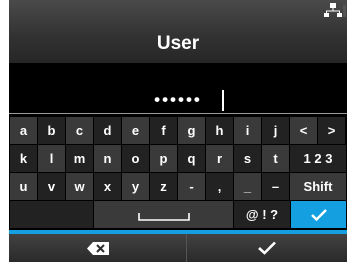 This screenshot has width=356, height=262. I want to click on key-0-5: f, so click(163, 130).